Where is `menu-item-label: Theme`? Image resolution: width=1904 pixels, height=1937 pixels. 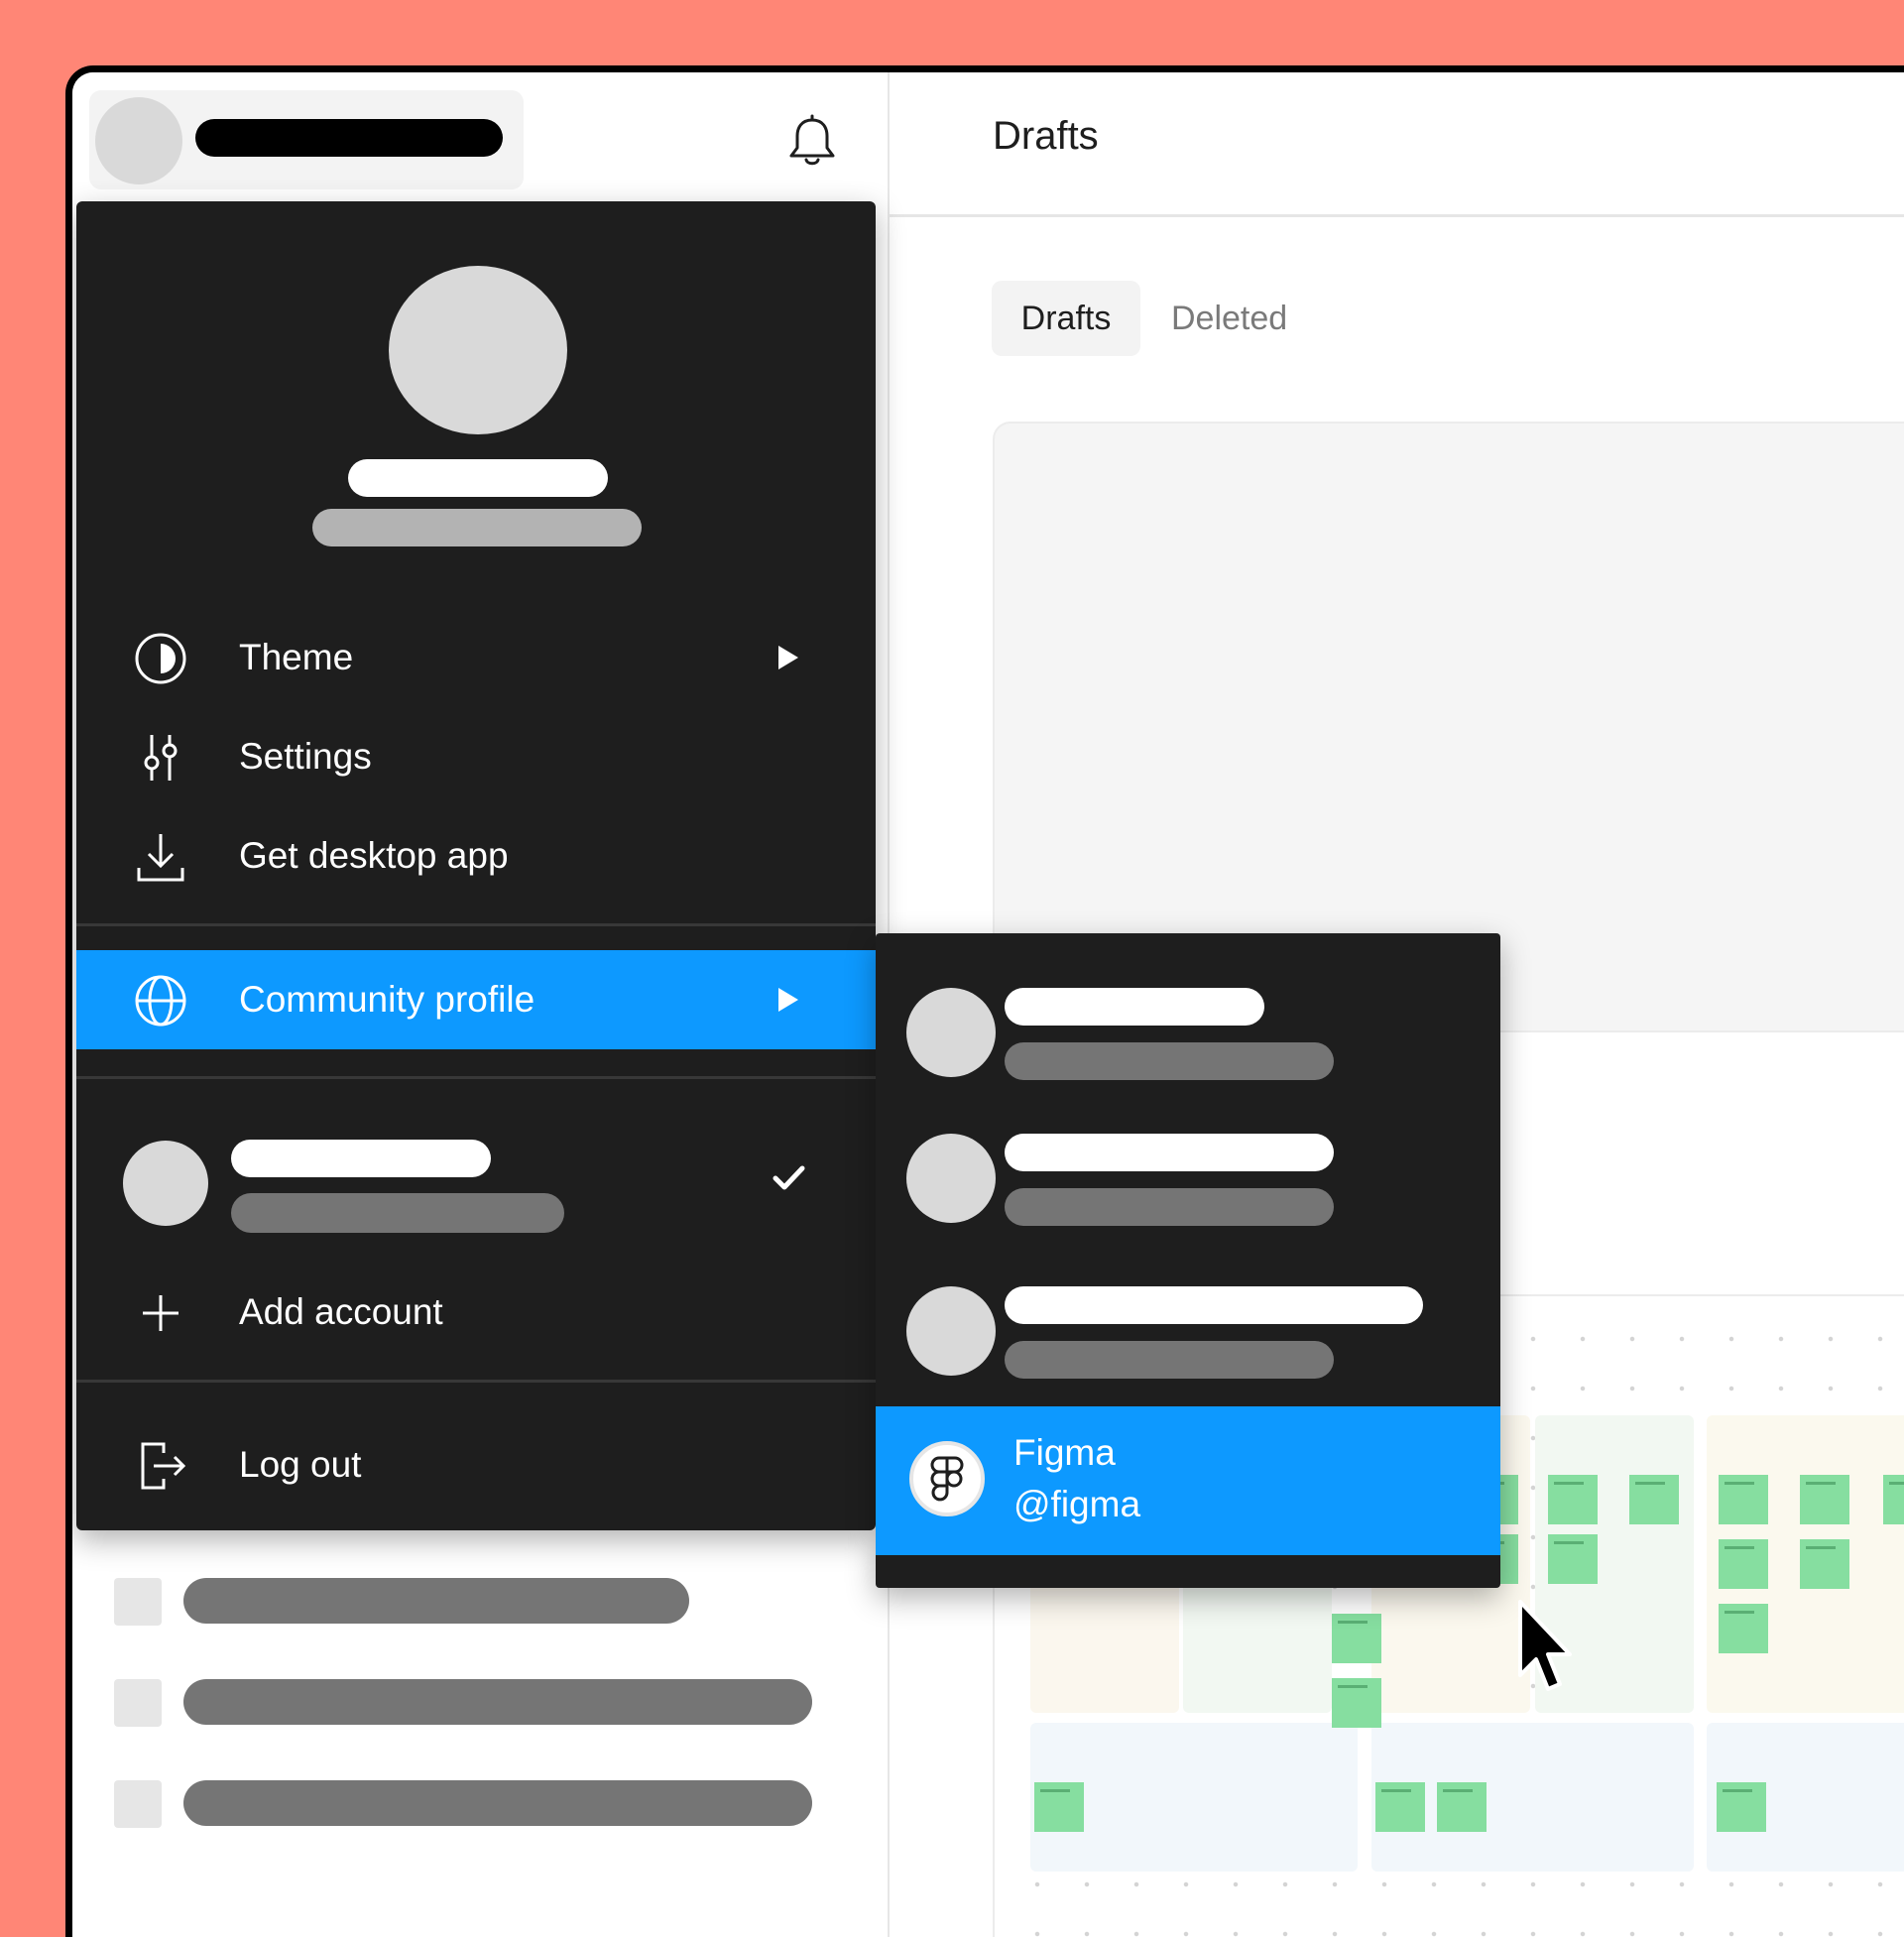
menu-item-label: Theme is located at coordinates (296, 657).